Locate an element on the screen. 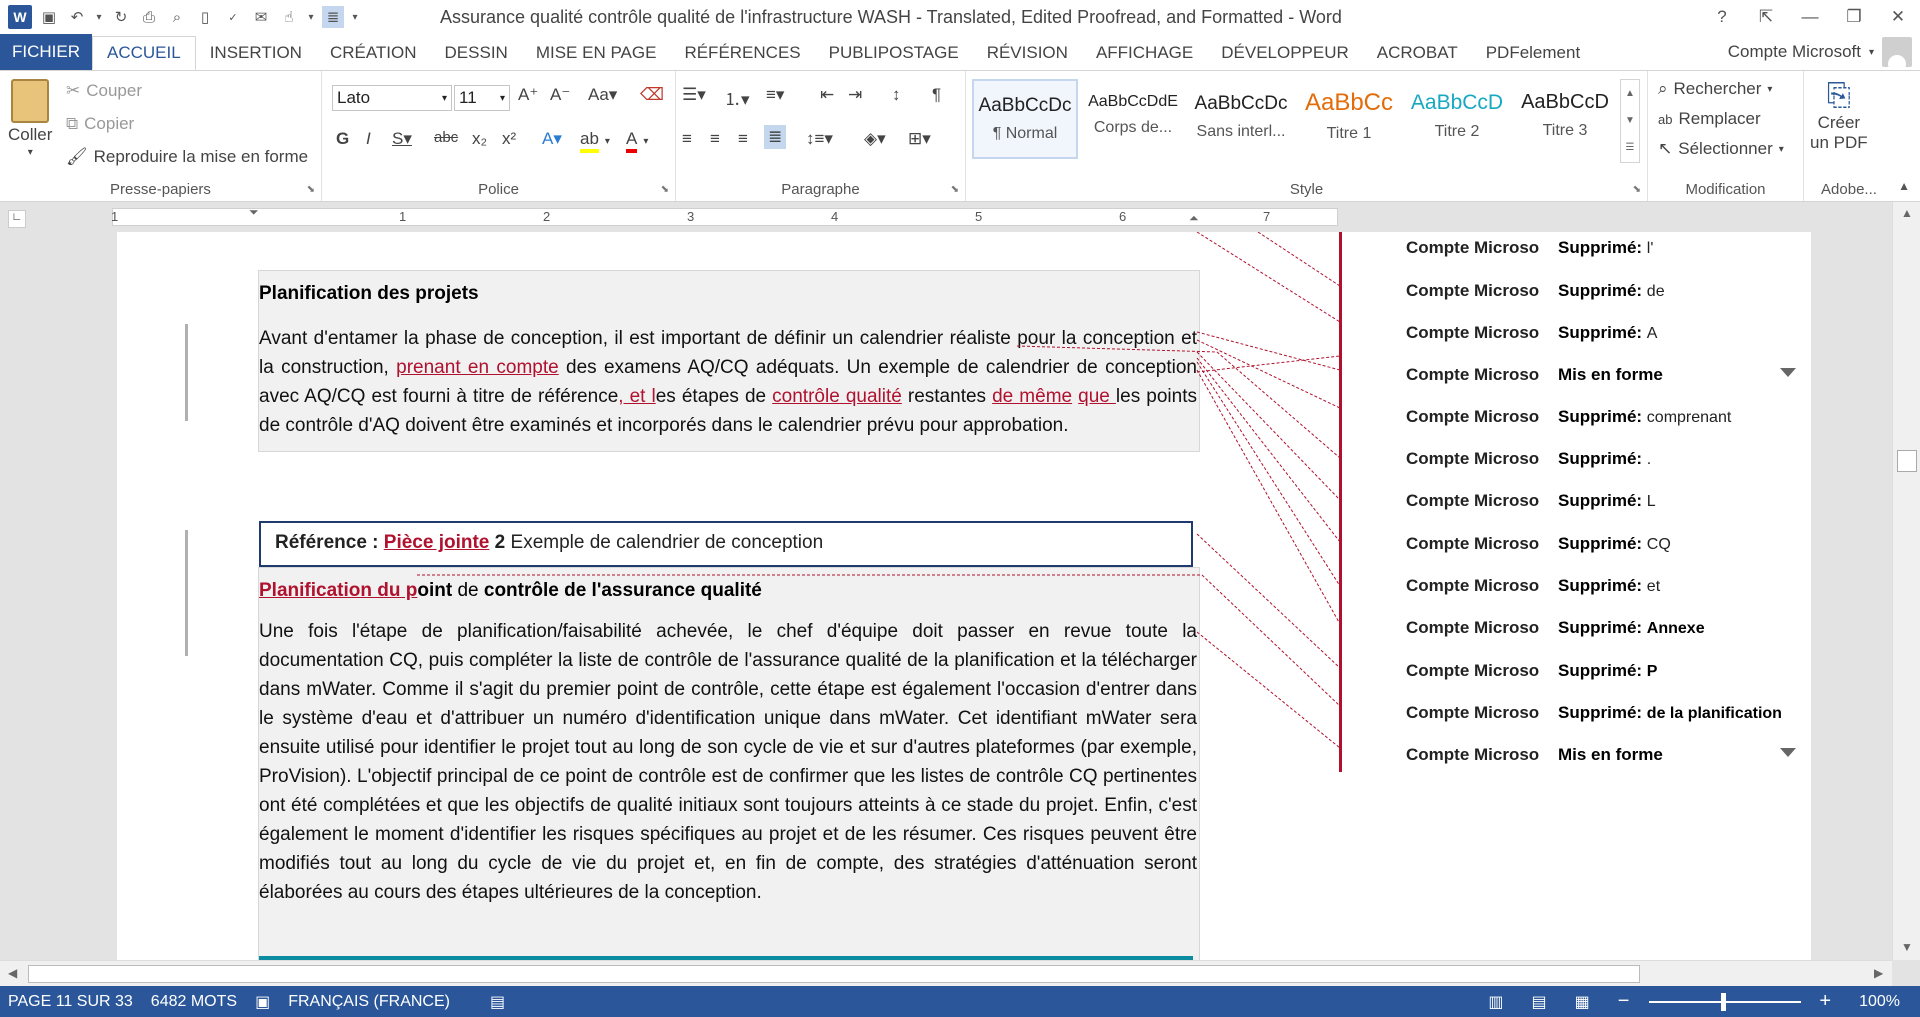  font-size-select: 11 ▾ is located at coordinates (482, 98).